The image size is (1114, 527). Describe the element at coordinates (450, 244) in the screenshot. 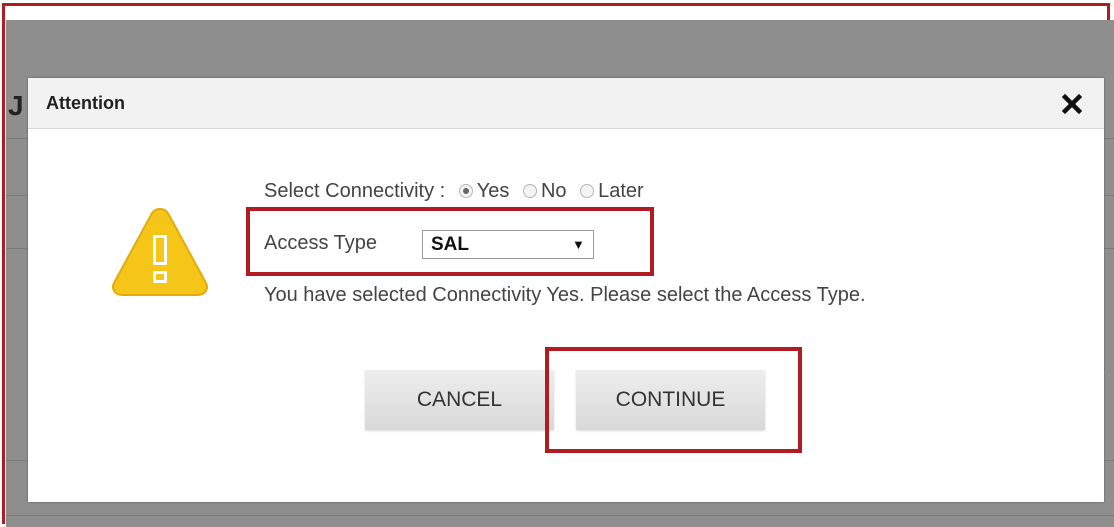

I see `access-type-value: SAL` at that location.